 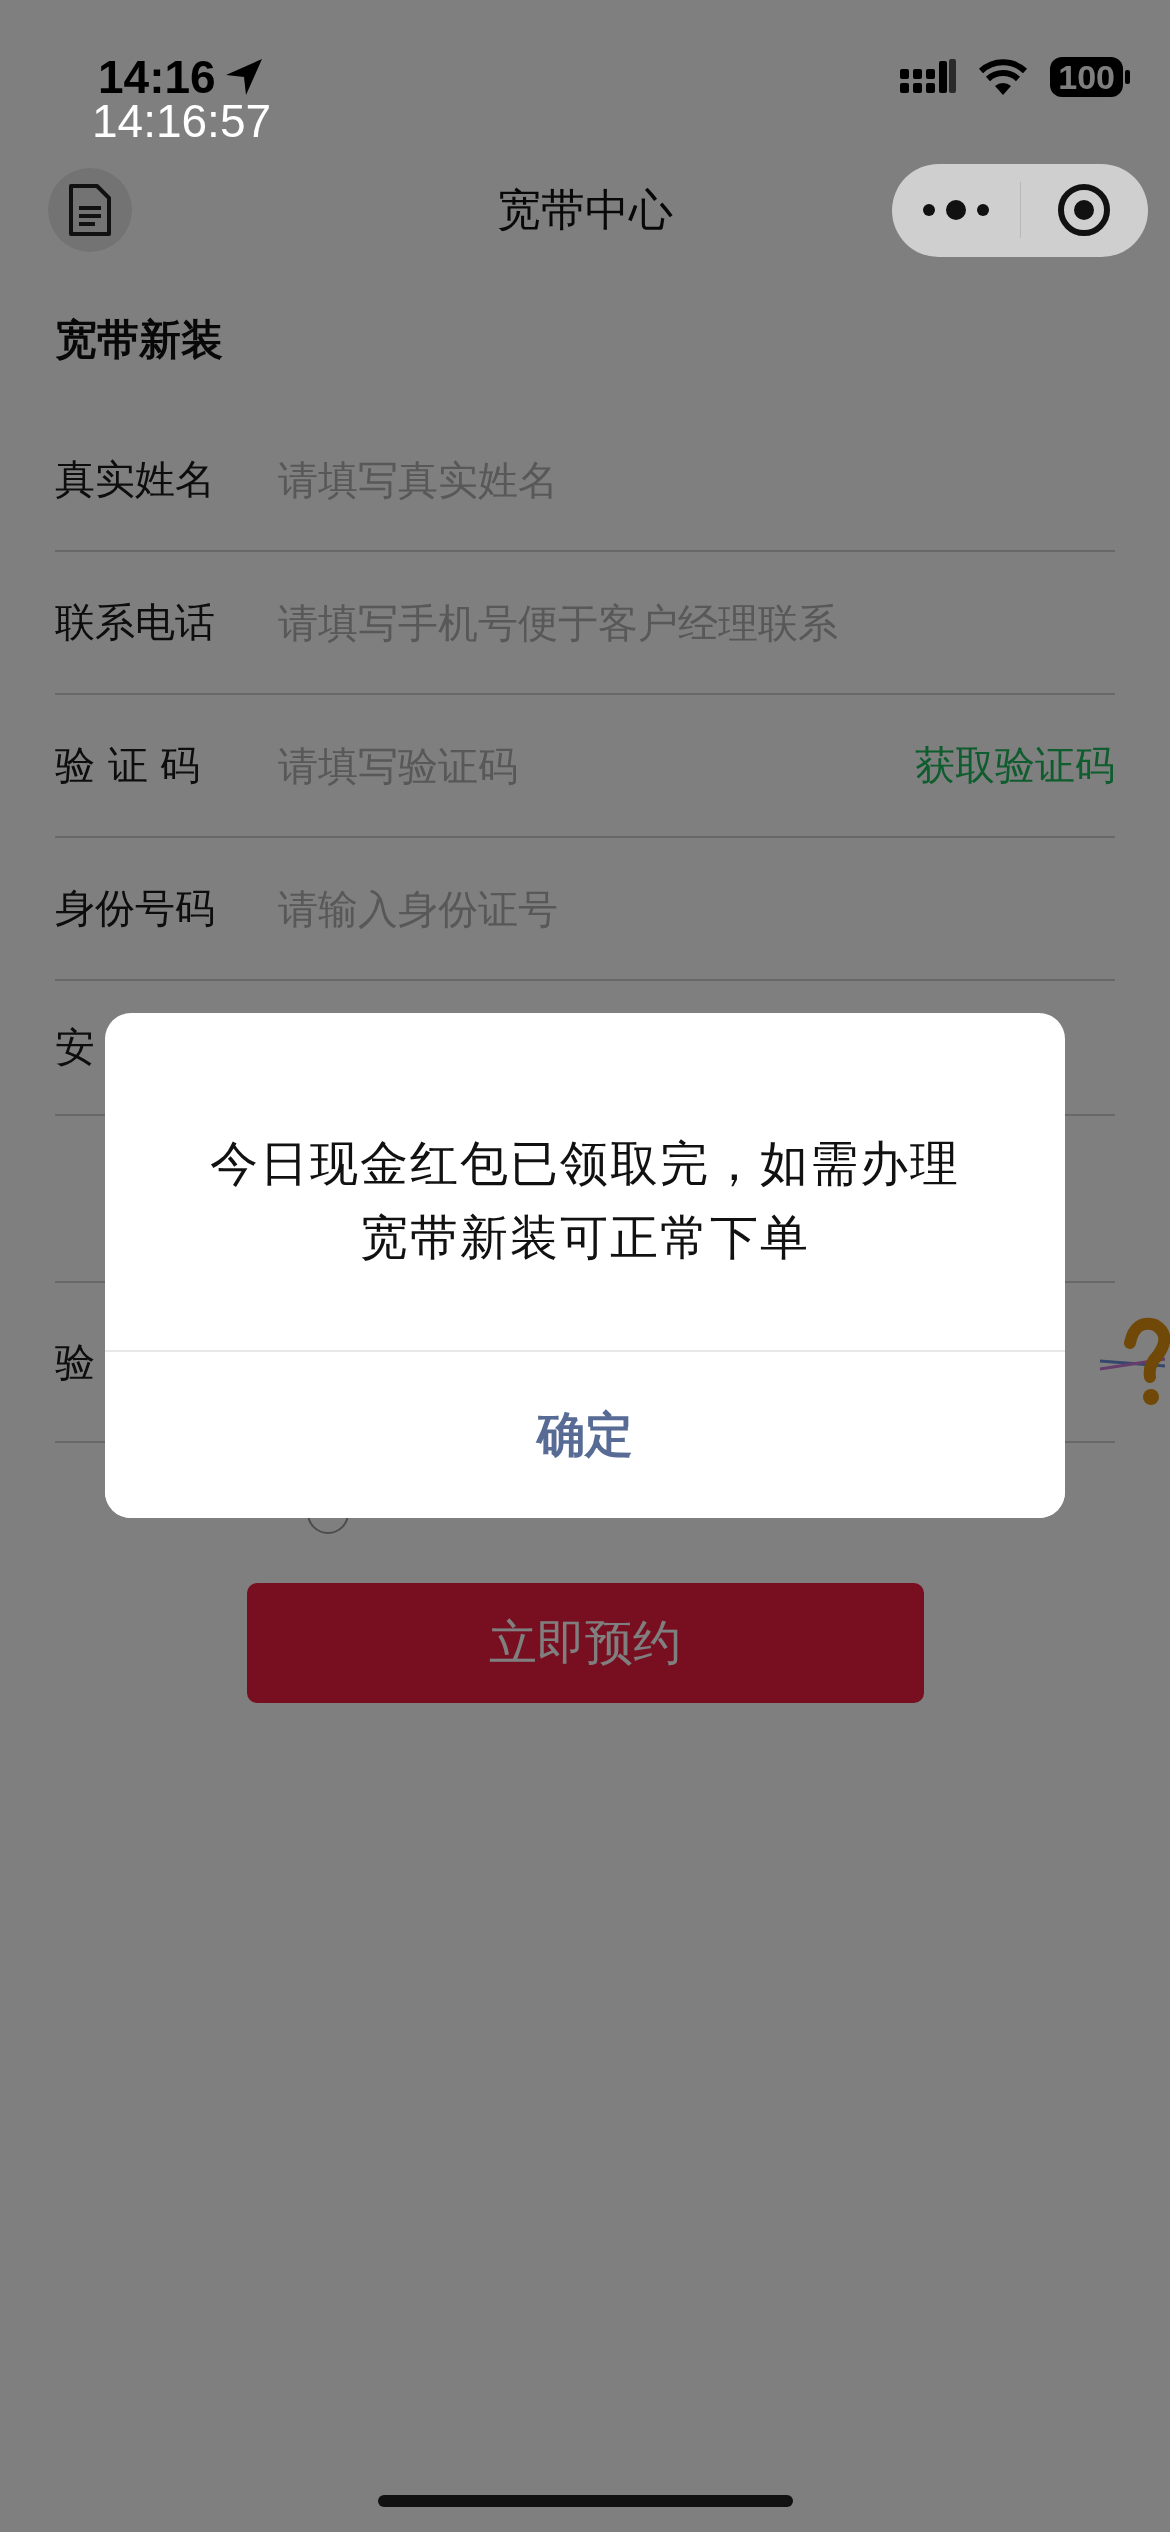 I want to click on submit-button: 立即预约, so click(x=585, y=1643).